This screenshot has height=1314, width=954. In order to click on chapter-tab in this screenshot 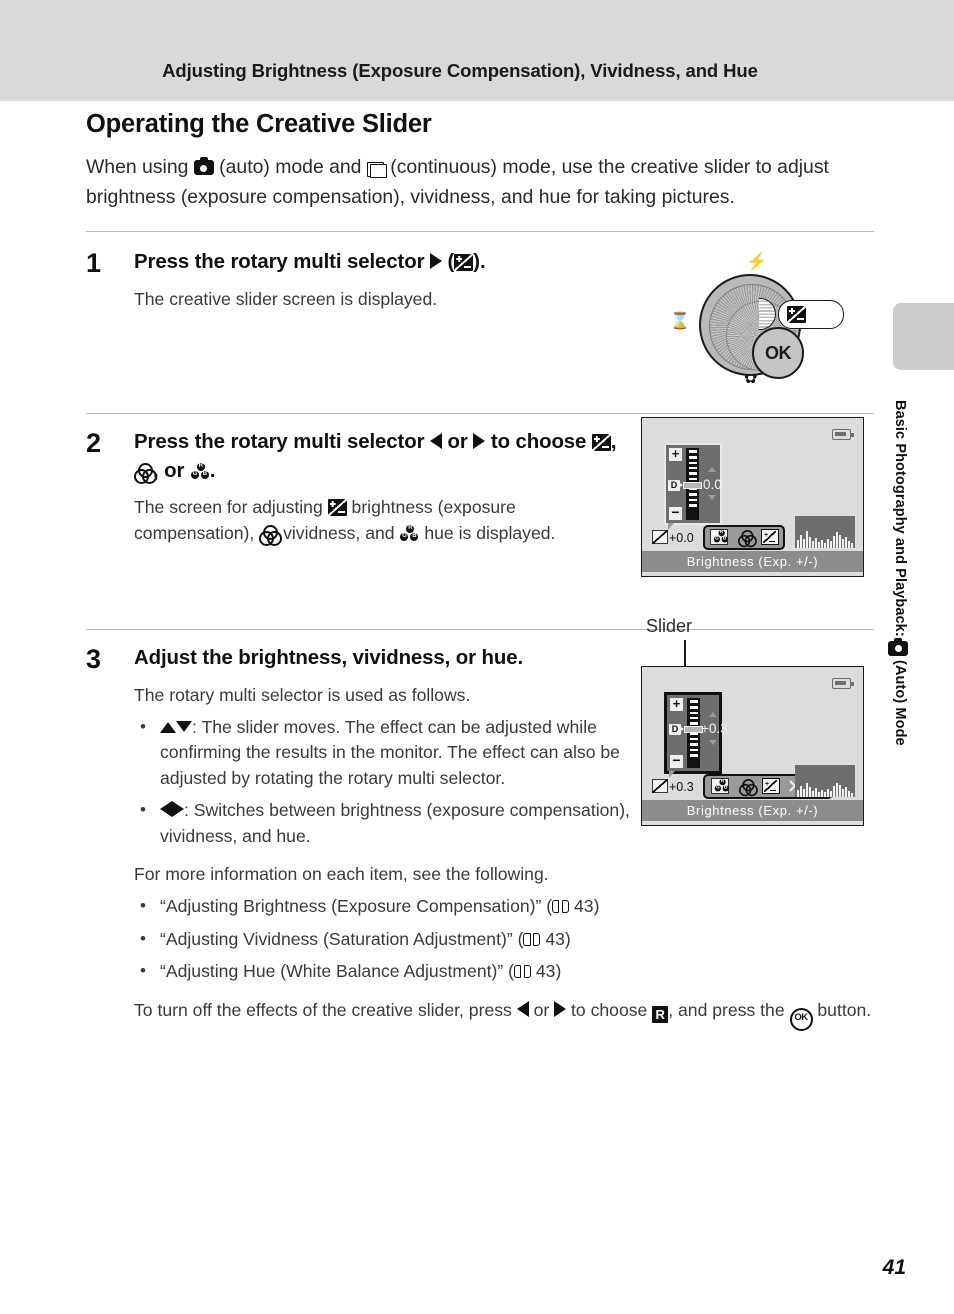, I will do `click(923, 336)`.